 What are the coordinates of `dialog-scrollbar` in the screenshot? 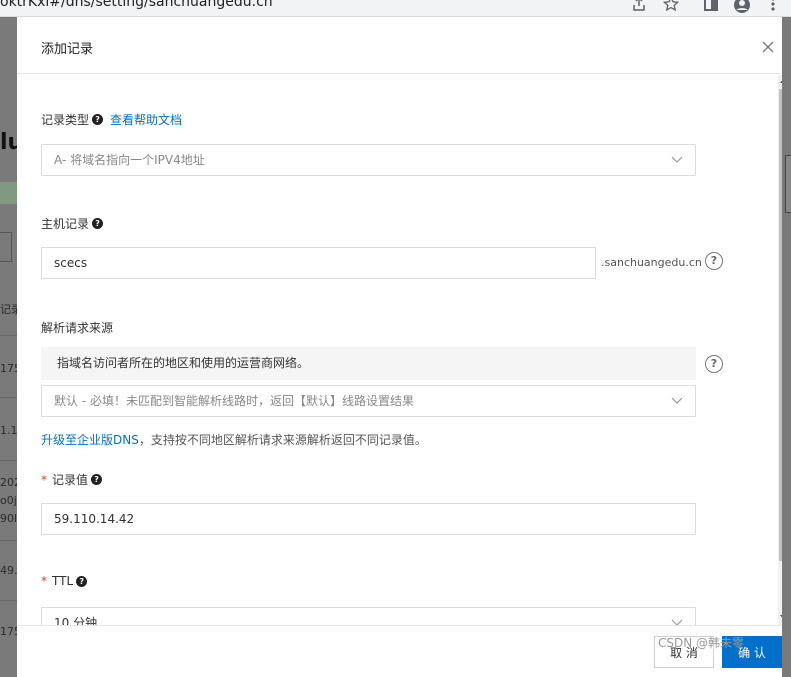 It's located at (780, 350).